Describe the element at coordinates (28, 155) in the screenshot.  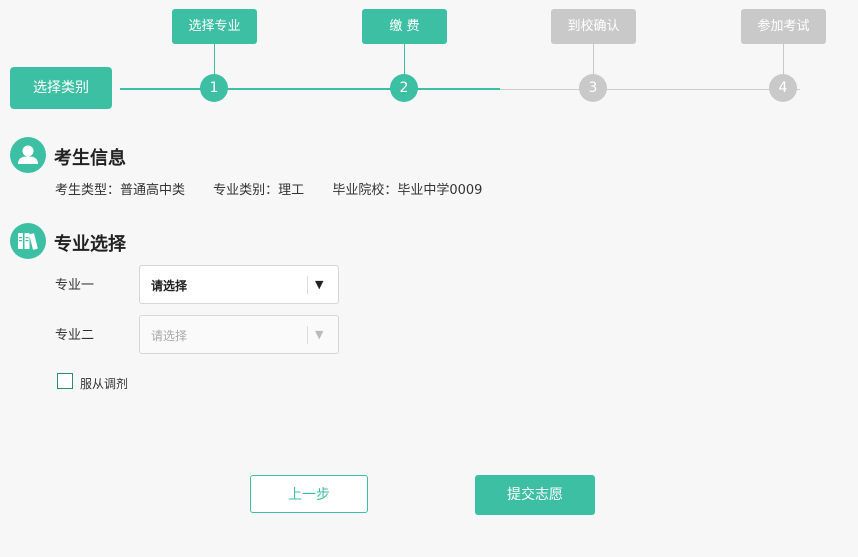
I see `user-icon` at that location.